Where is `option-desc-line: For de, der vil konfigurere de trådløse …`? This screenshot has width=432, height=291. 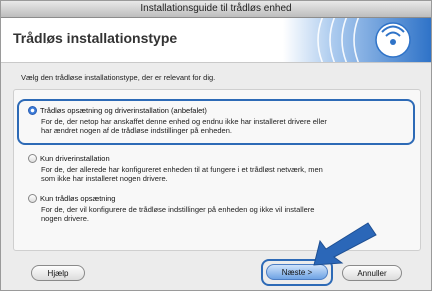
option-desc-line: For de, der vil konfigurere de trådløse … is located at coordinates (178, 209).